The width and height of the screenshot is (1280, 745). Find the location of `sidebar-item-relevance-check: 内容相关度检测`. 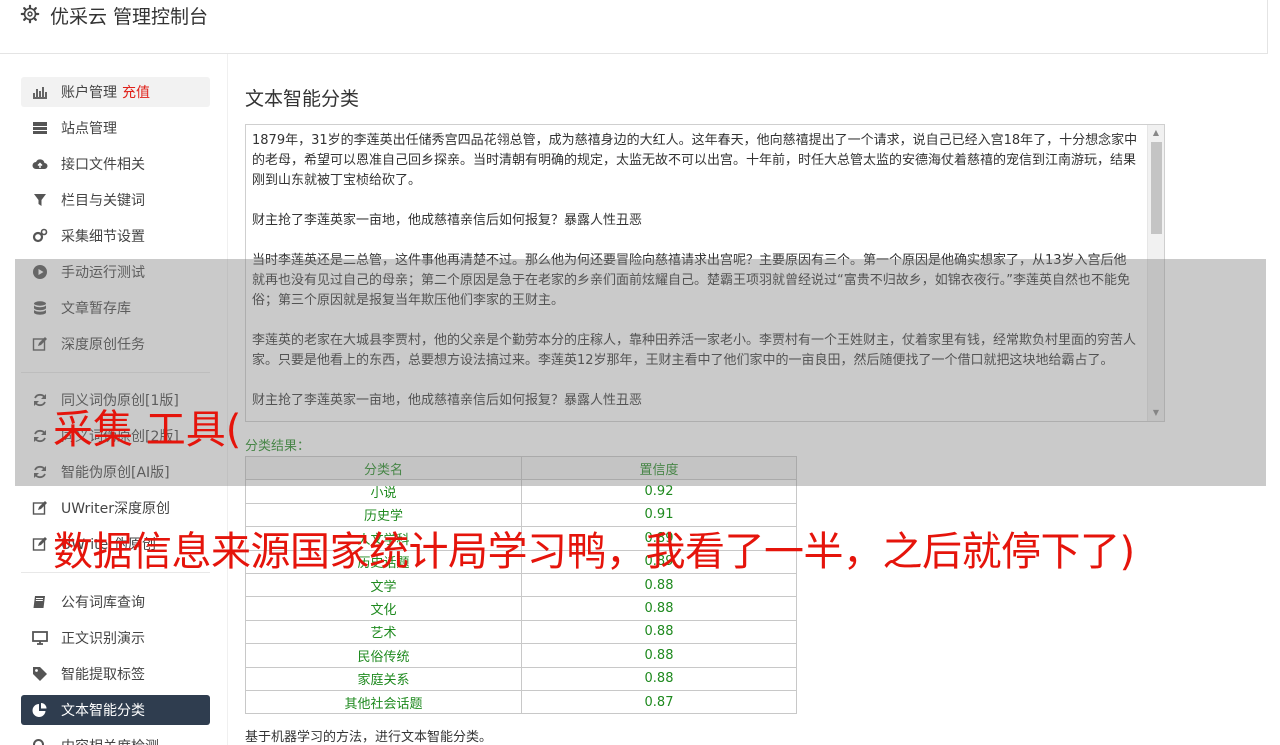

sidebar-item-relevance-check: 内容相关度检测 is located at coordinates (115, 738).